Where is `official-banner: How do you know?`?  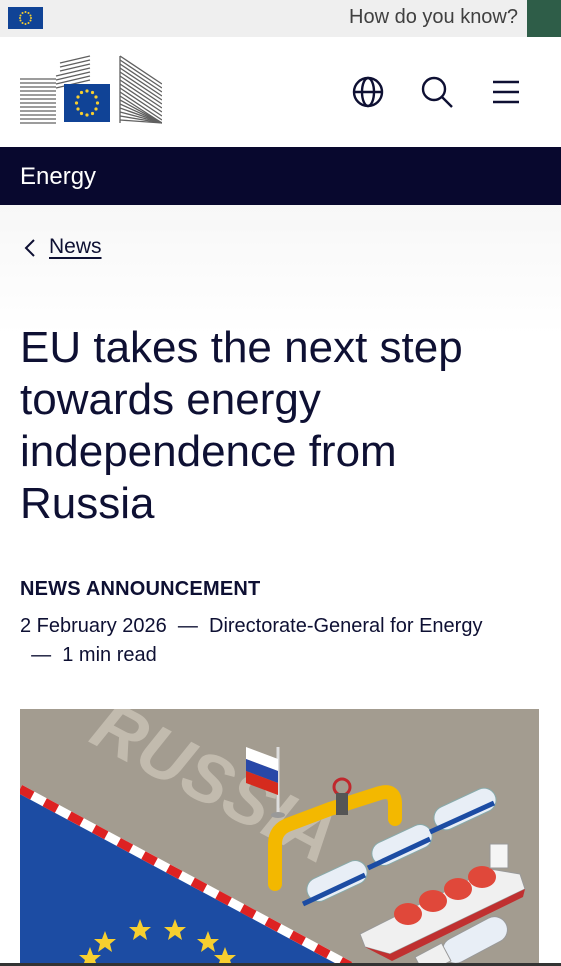 official-banner: How do you know? is located at coordinates (280, 18).